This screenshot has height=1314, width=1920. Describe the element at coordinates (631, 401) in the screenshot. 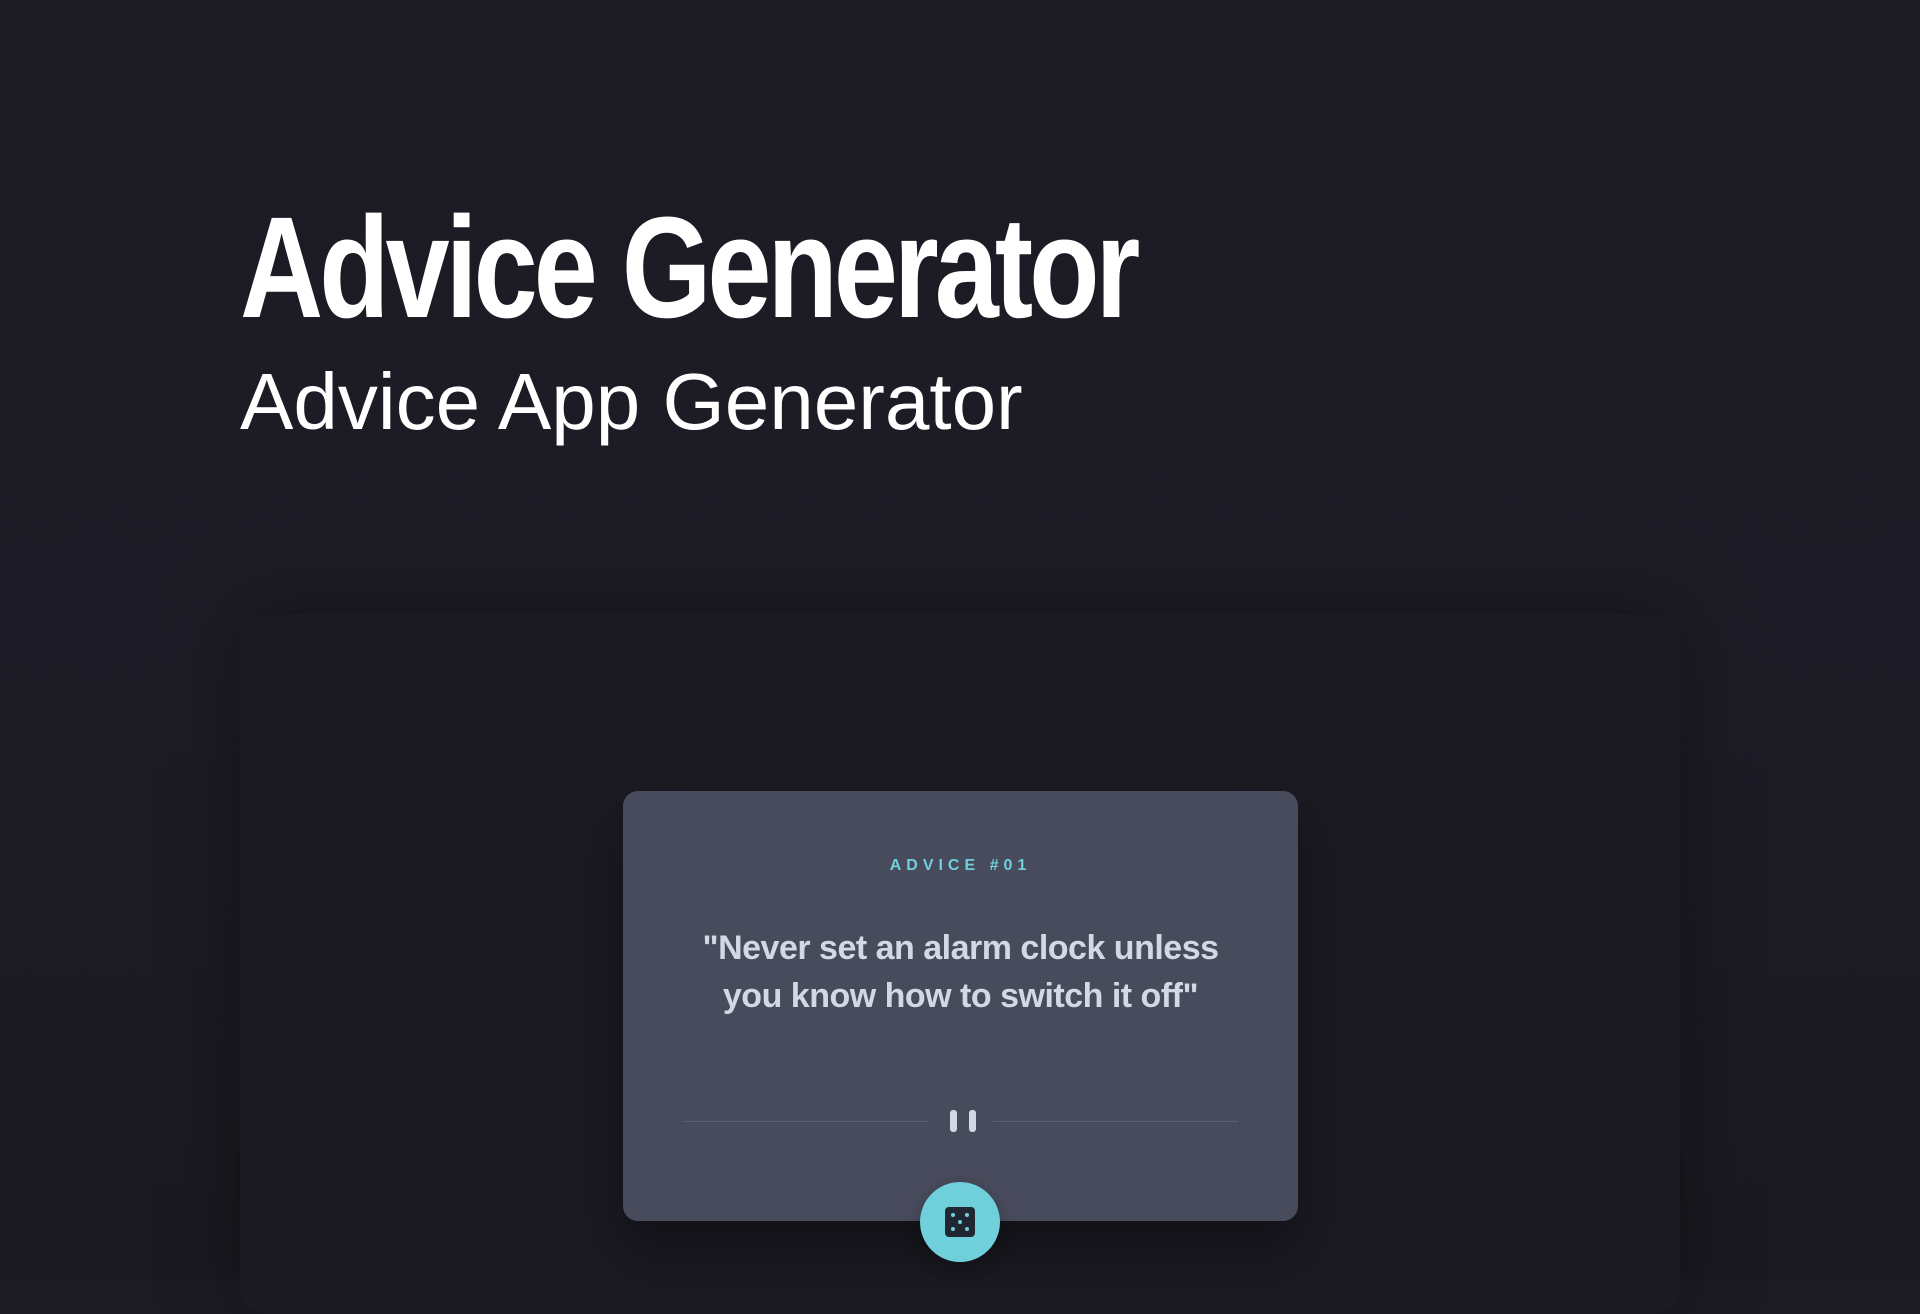

I see `page-subtitle: Advice App Generator` at that location.